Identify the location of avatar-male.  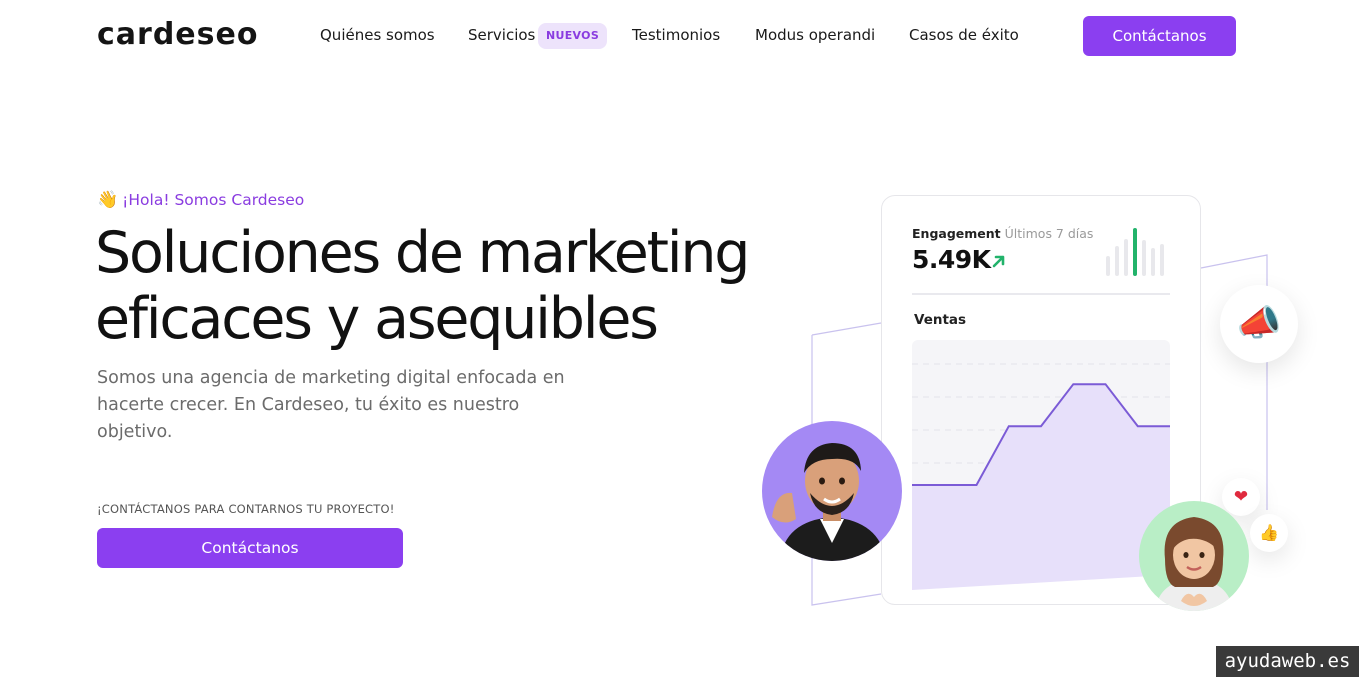
(832, 491).